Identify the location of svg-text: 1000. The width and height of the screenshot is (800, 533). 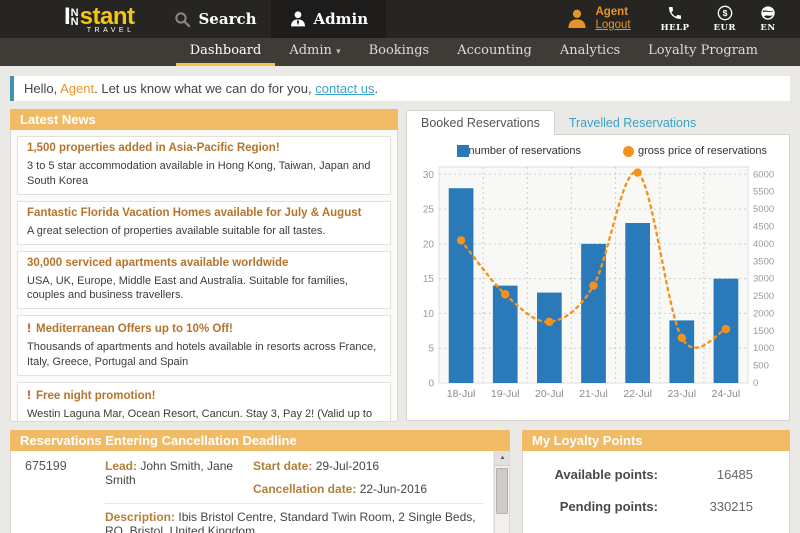
(763, 348).